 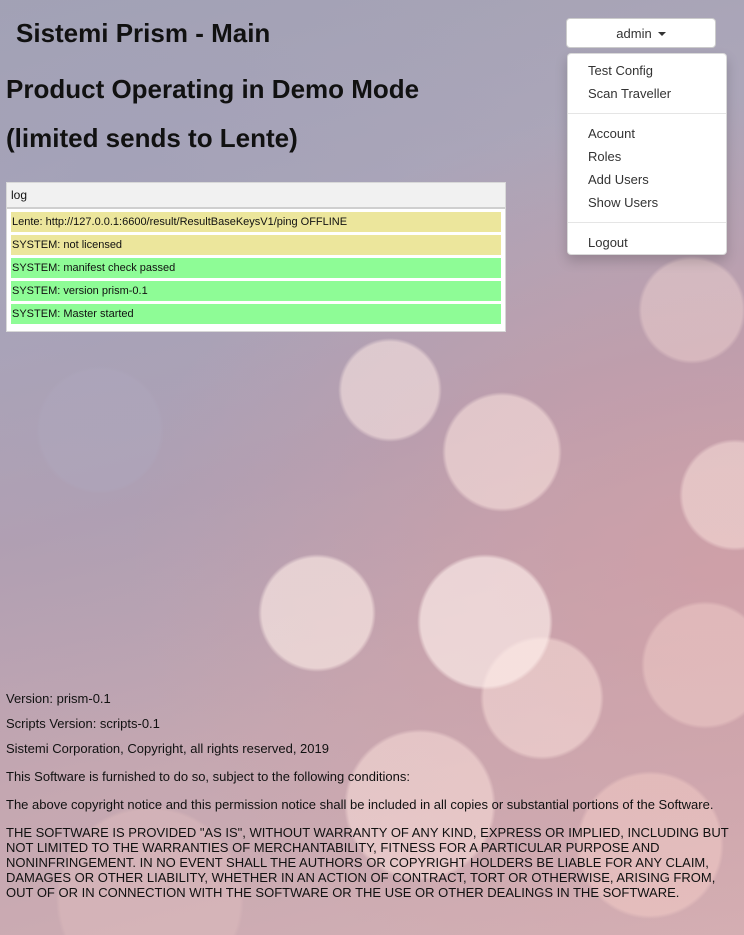 I want to click on log-entry: SYSTEM: manifest check passed, so click(x=256, y=268).